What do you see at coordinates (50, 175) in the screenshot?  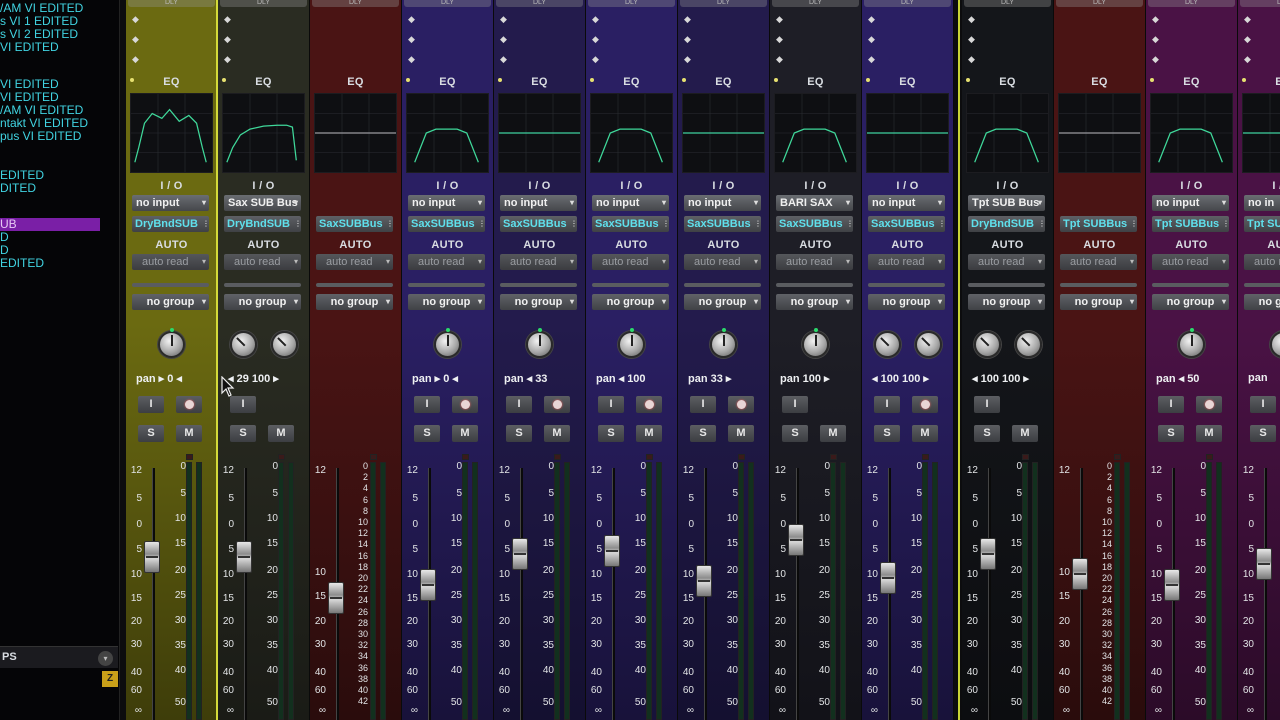 I see `track-list-item: EDITED` at bounding box center [50, 175].